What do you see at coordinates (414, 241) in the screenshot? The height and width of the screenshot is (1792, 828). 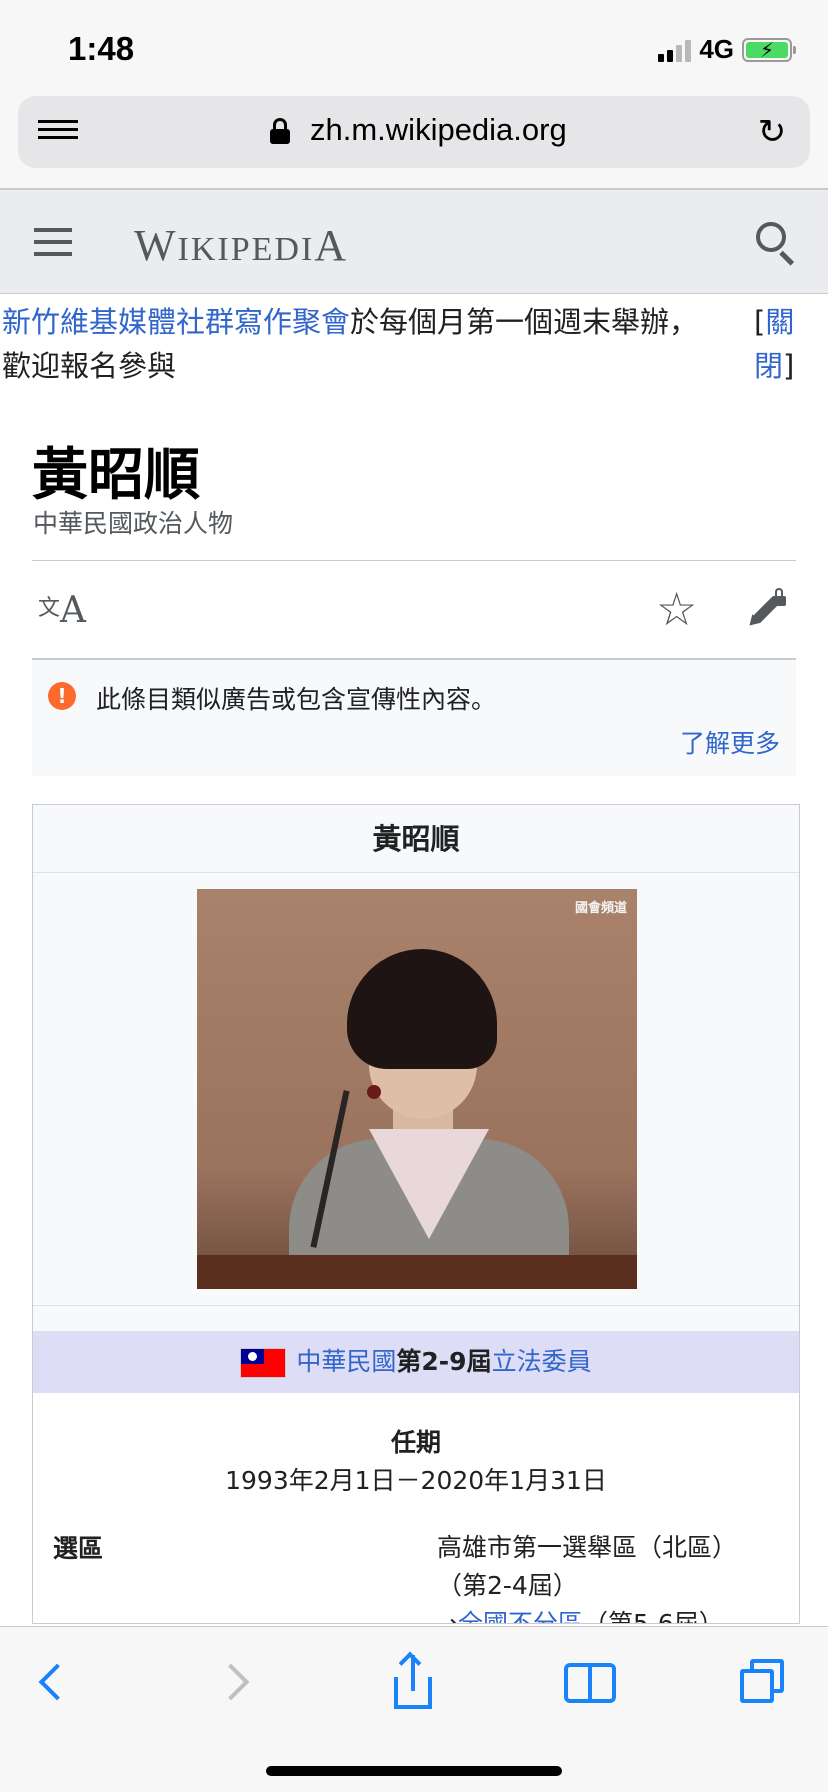 I see `wiki-header: WIKIPEDIA` at bounding box center [414, 241].